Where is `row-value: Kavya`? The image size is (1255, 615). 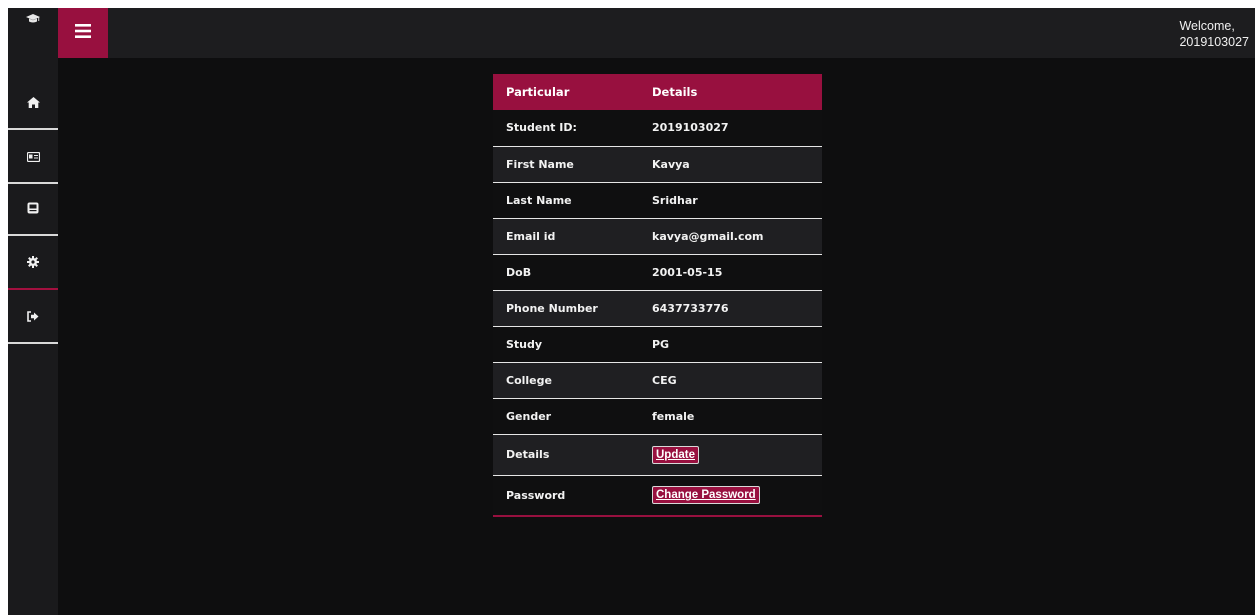
row-value: Kavya is located at coordinates (671, 164).